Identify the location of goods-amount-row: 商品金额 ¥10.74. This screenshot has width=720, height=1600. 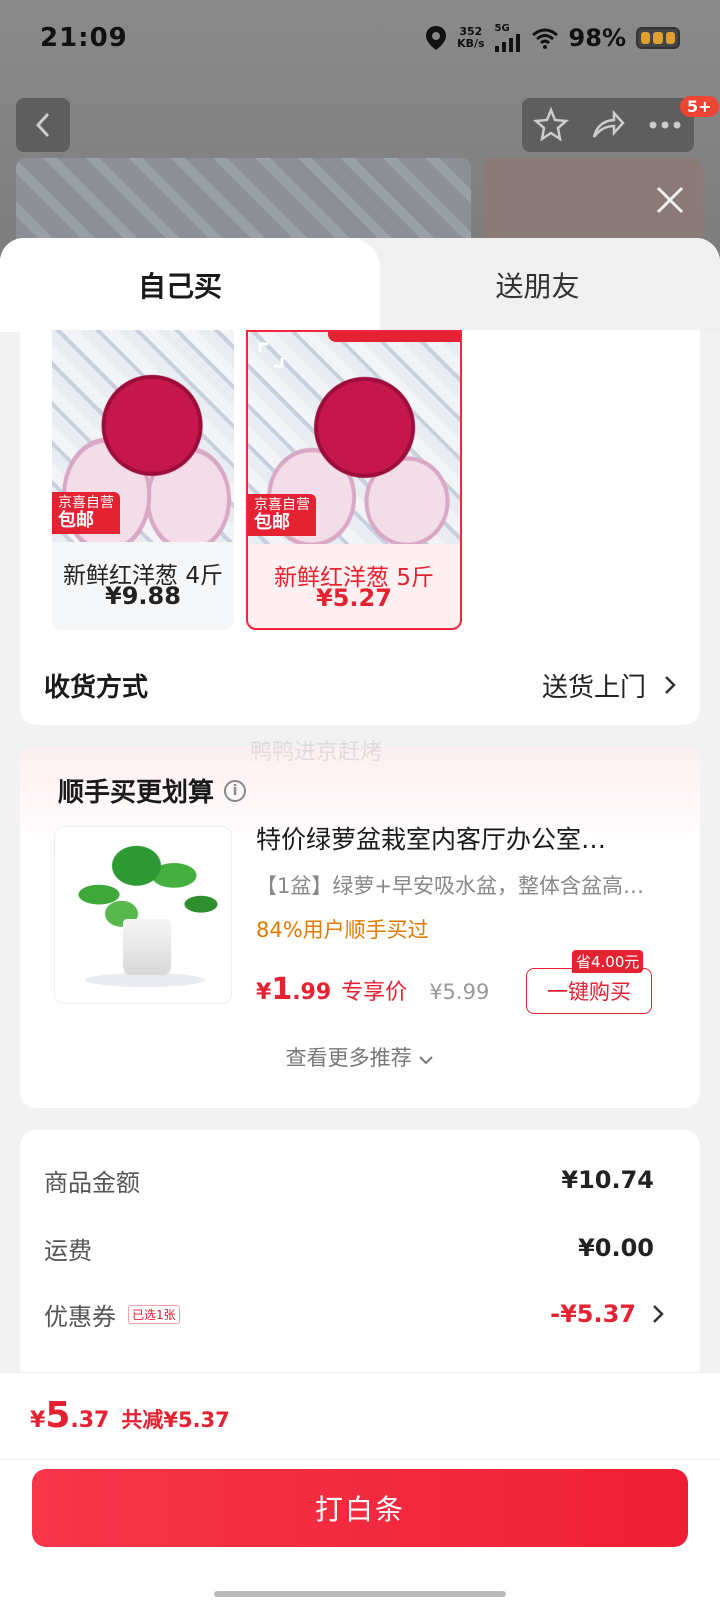
(354, 1180).